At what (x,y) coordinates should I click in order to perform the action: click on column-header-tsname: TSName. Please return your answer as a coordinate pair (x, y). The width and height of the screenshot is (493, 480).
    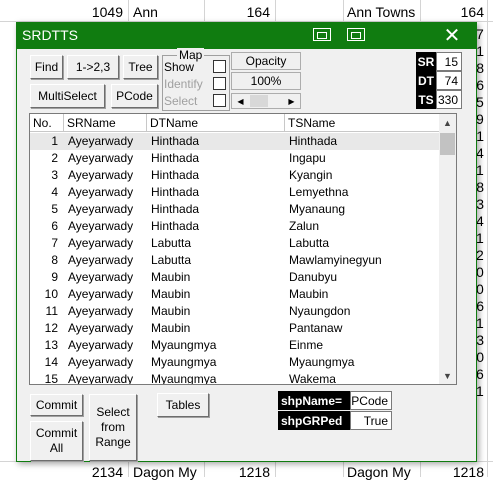
    Looking at the image, I should click on (362, 123).